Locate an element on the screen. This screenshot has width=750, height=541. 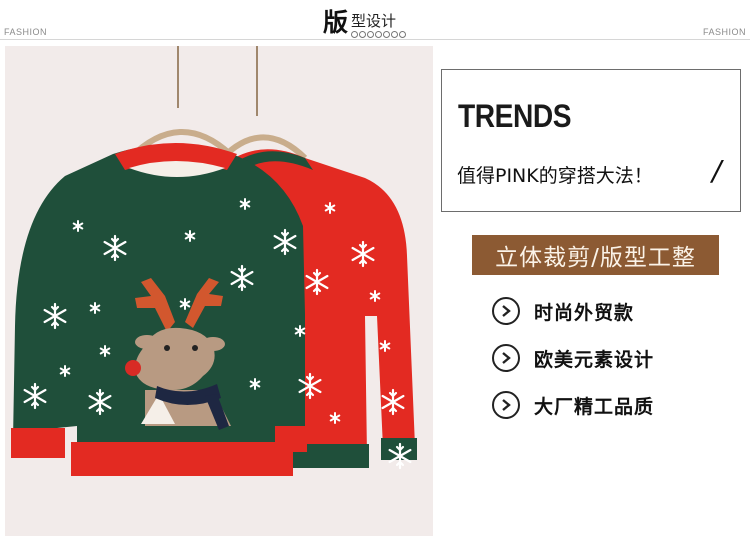
trends-title: TRENDS is located at coordinates (515, 116).